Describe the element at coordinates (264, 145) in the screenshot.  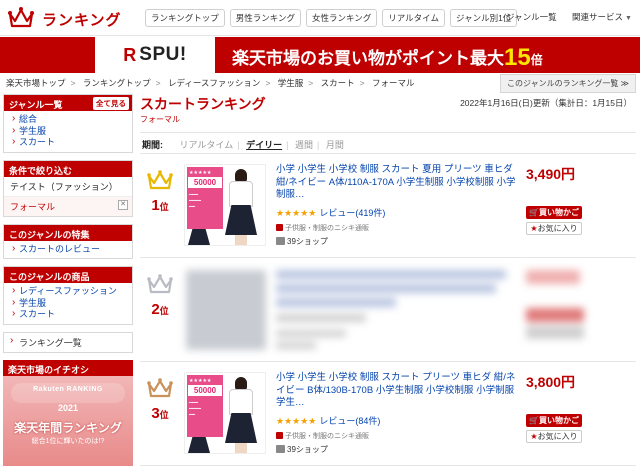
I see `period-daily: デイリー` at that location.